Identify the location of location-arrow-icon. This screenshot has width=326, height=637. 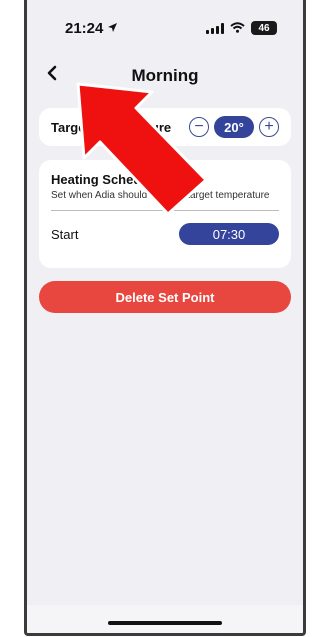
(112, 28).